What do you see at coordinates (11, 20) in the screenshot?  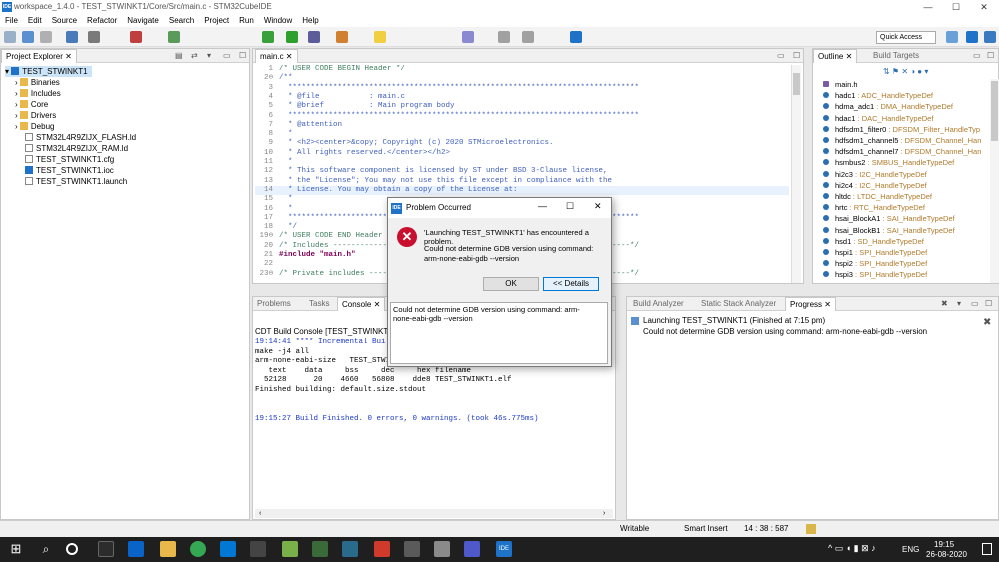 I see `menu-file: File` at bounding box center [11, 20].